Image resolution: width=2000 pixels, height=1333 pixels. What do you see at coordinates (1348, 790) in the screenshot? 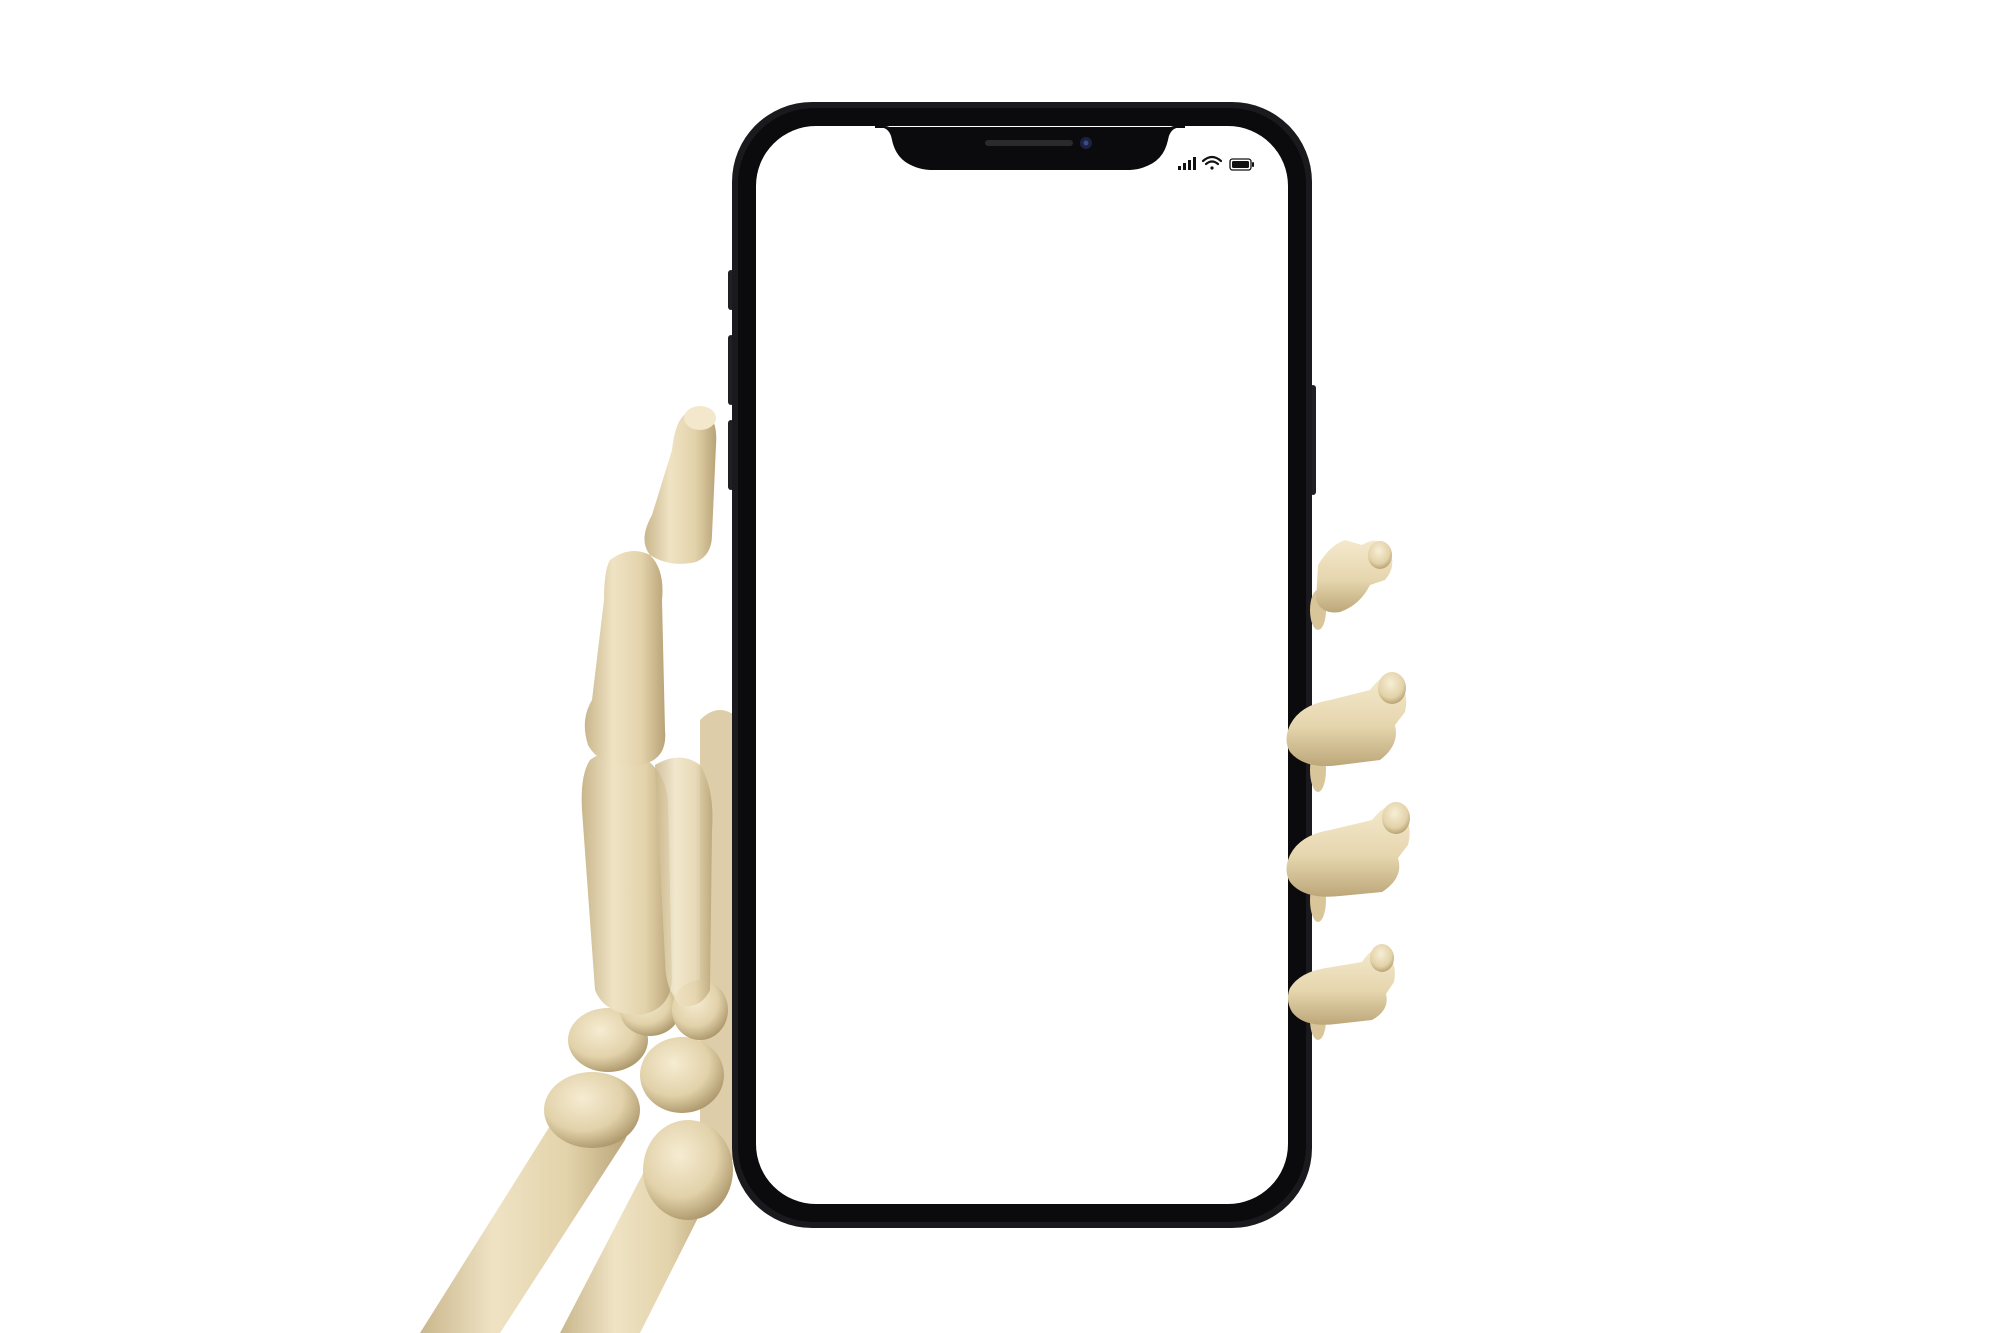
I see `skeleton-hand-front` at bounding box center [1348, 790].